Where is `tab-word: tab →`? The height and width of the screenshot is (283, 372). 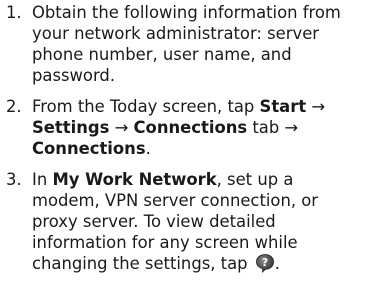 tab-word: tab → is located at coordinates (273, 127).